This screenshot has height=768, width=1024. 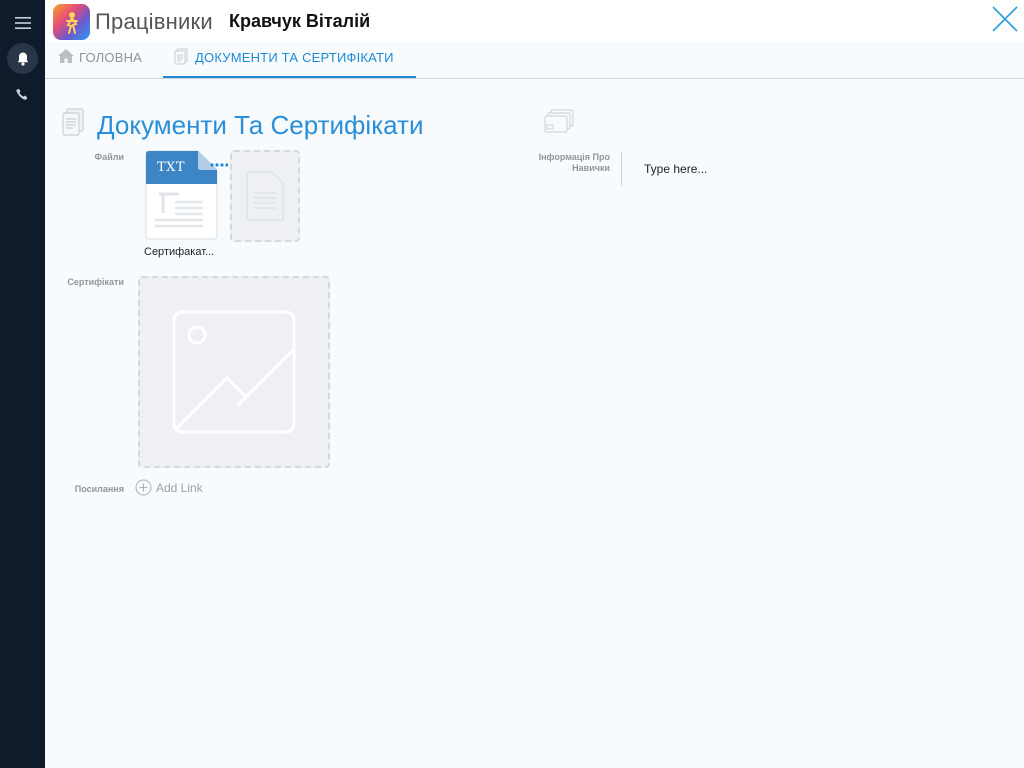 I want to click on app-title: Працівники, so click(x=154, y=21).